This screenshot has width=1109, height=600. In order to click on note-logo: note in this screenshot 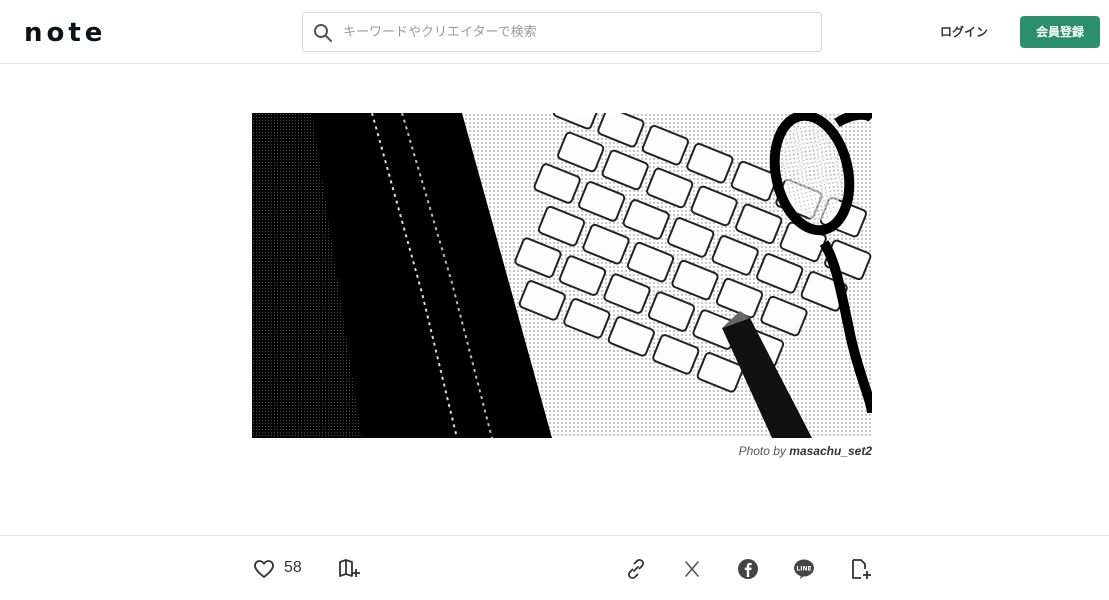, I will do `click(74, 32)`.